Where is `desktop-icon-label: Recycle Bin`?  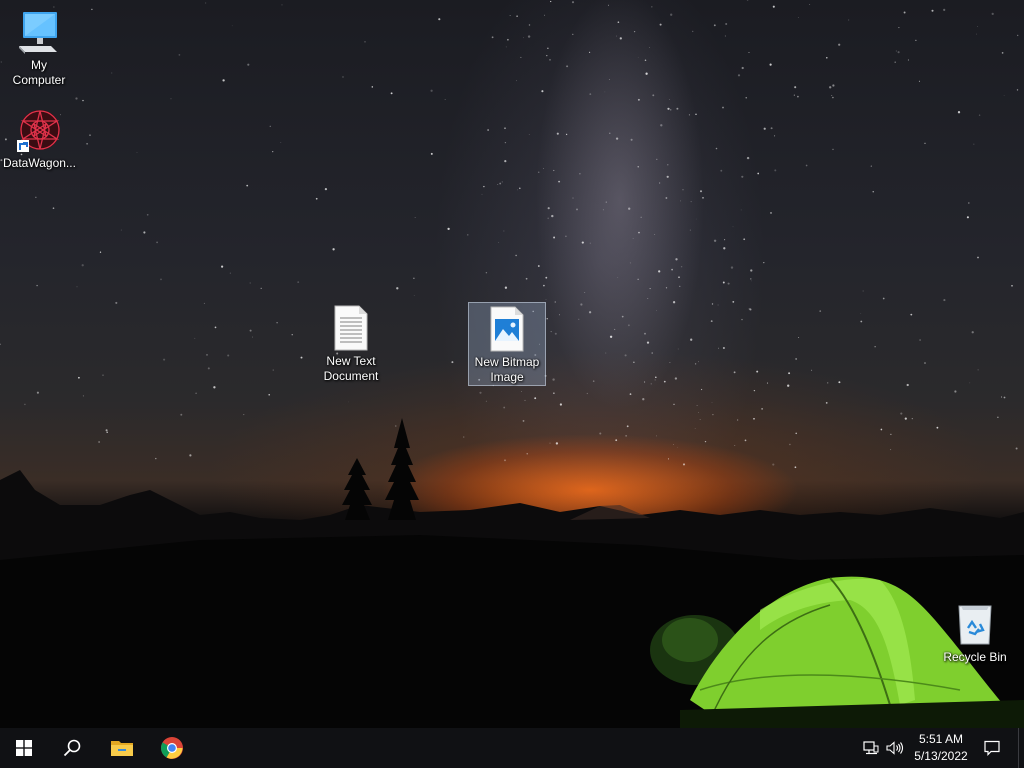 desktop-icon-label: Recycle Bin is located at coordinates (975, 657).